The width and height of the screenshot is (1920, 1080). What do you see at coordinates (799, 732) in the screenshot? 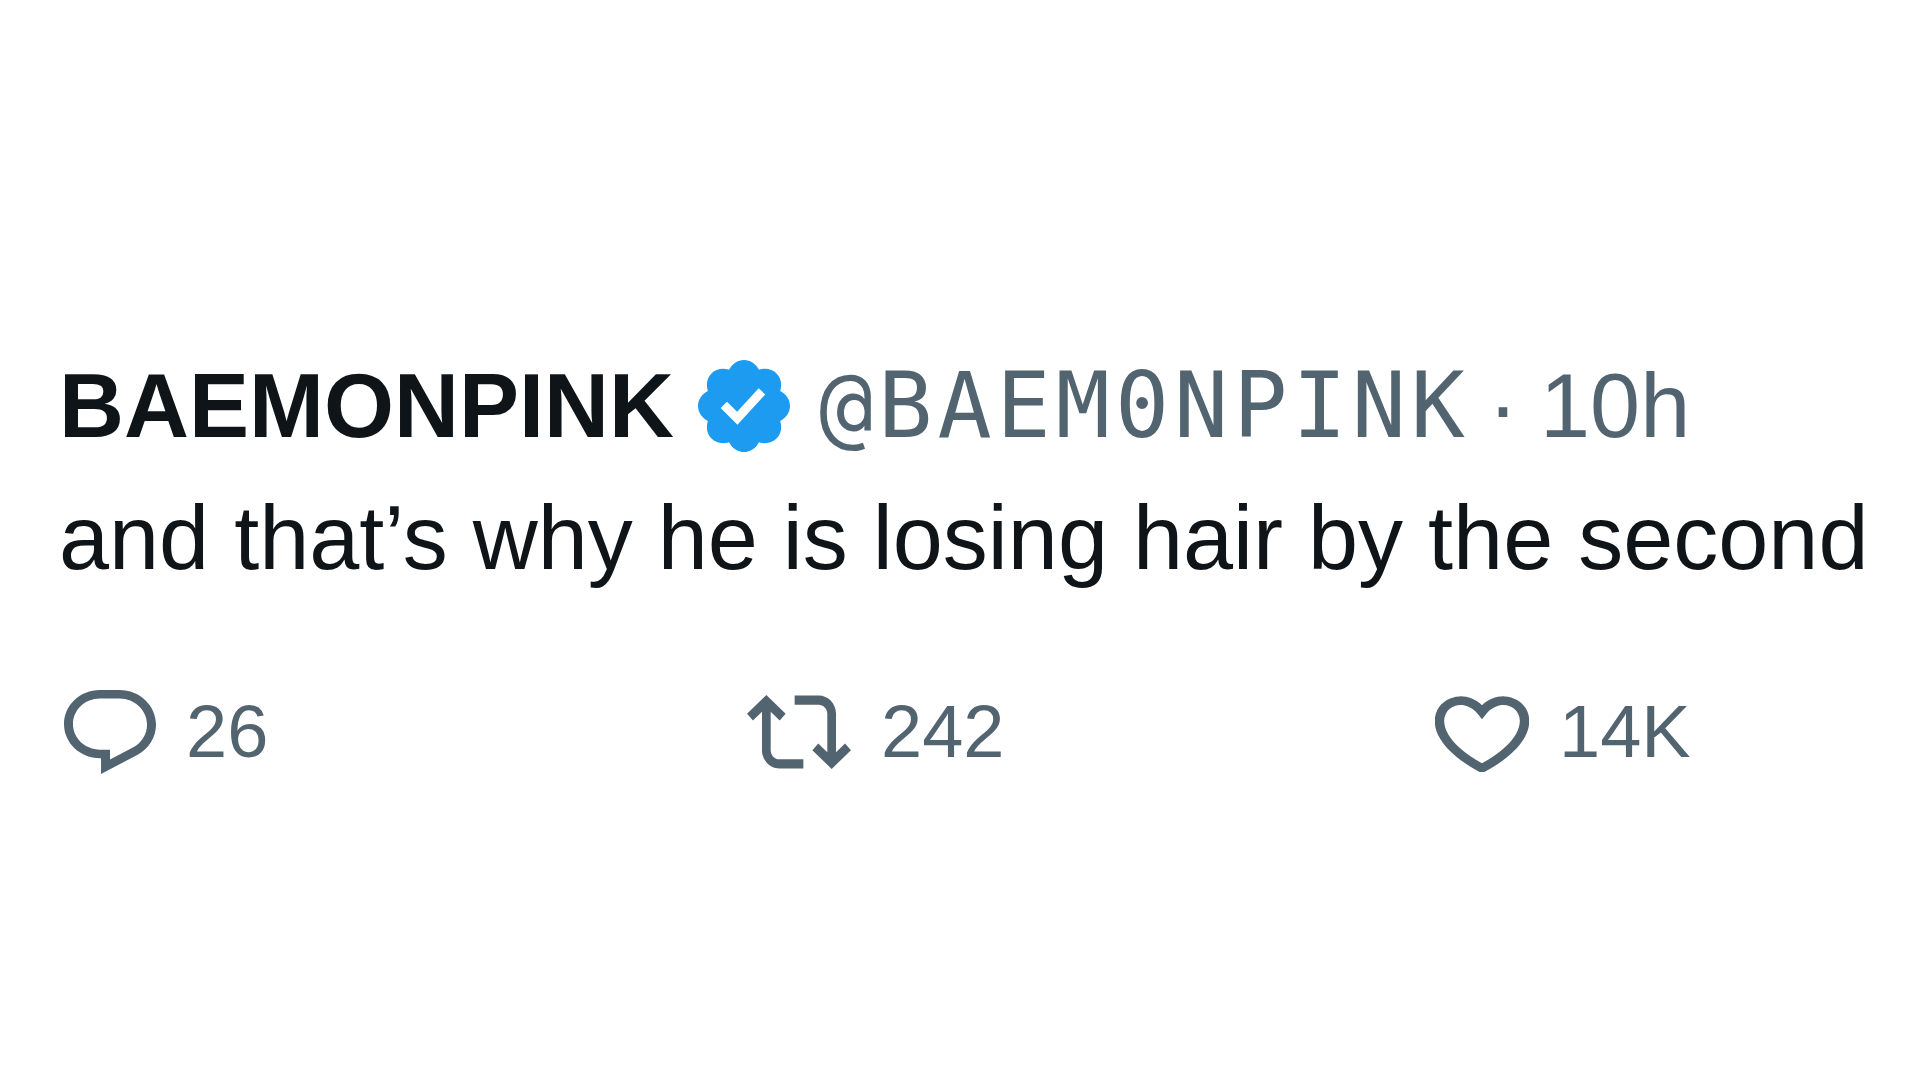
I see `repost-arrows-icon` at bounding box center [799, 732].